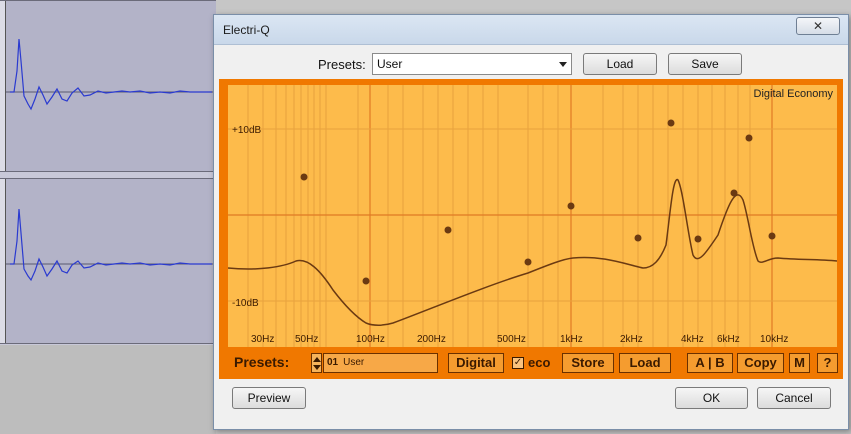 Image resolution: width=851 pixels, height=434 pixels. What do you see at coordinates (342, 64) in the screenshot?
I see `presets-label: Presets:` at bounding box center [342, 64].